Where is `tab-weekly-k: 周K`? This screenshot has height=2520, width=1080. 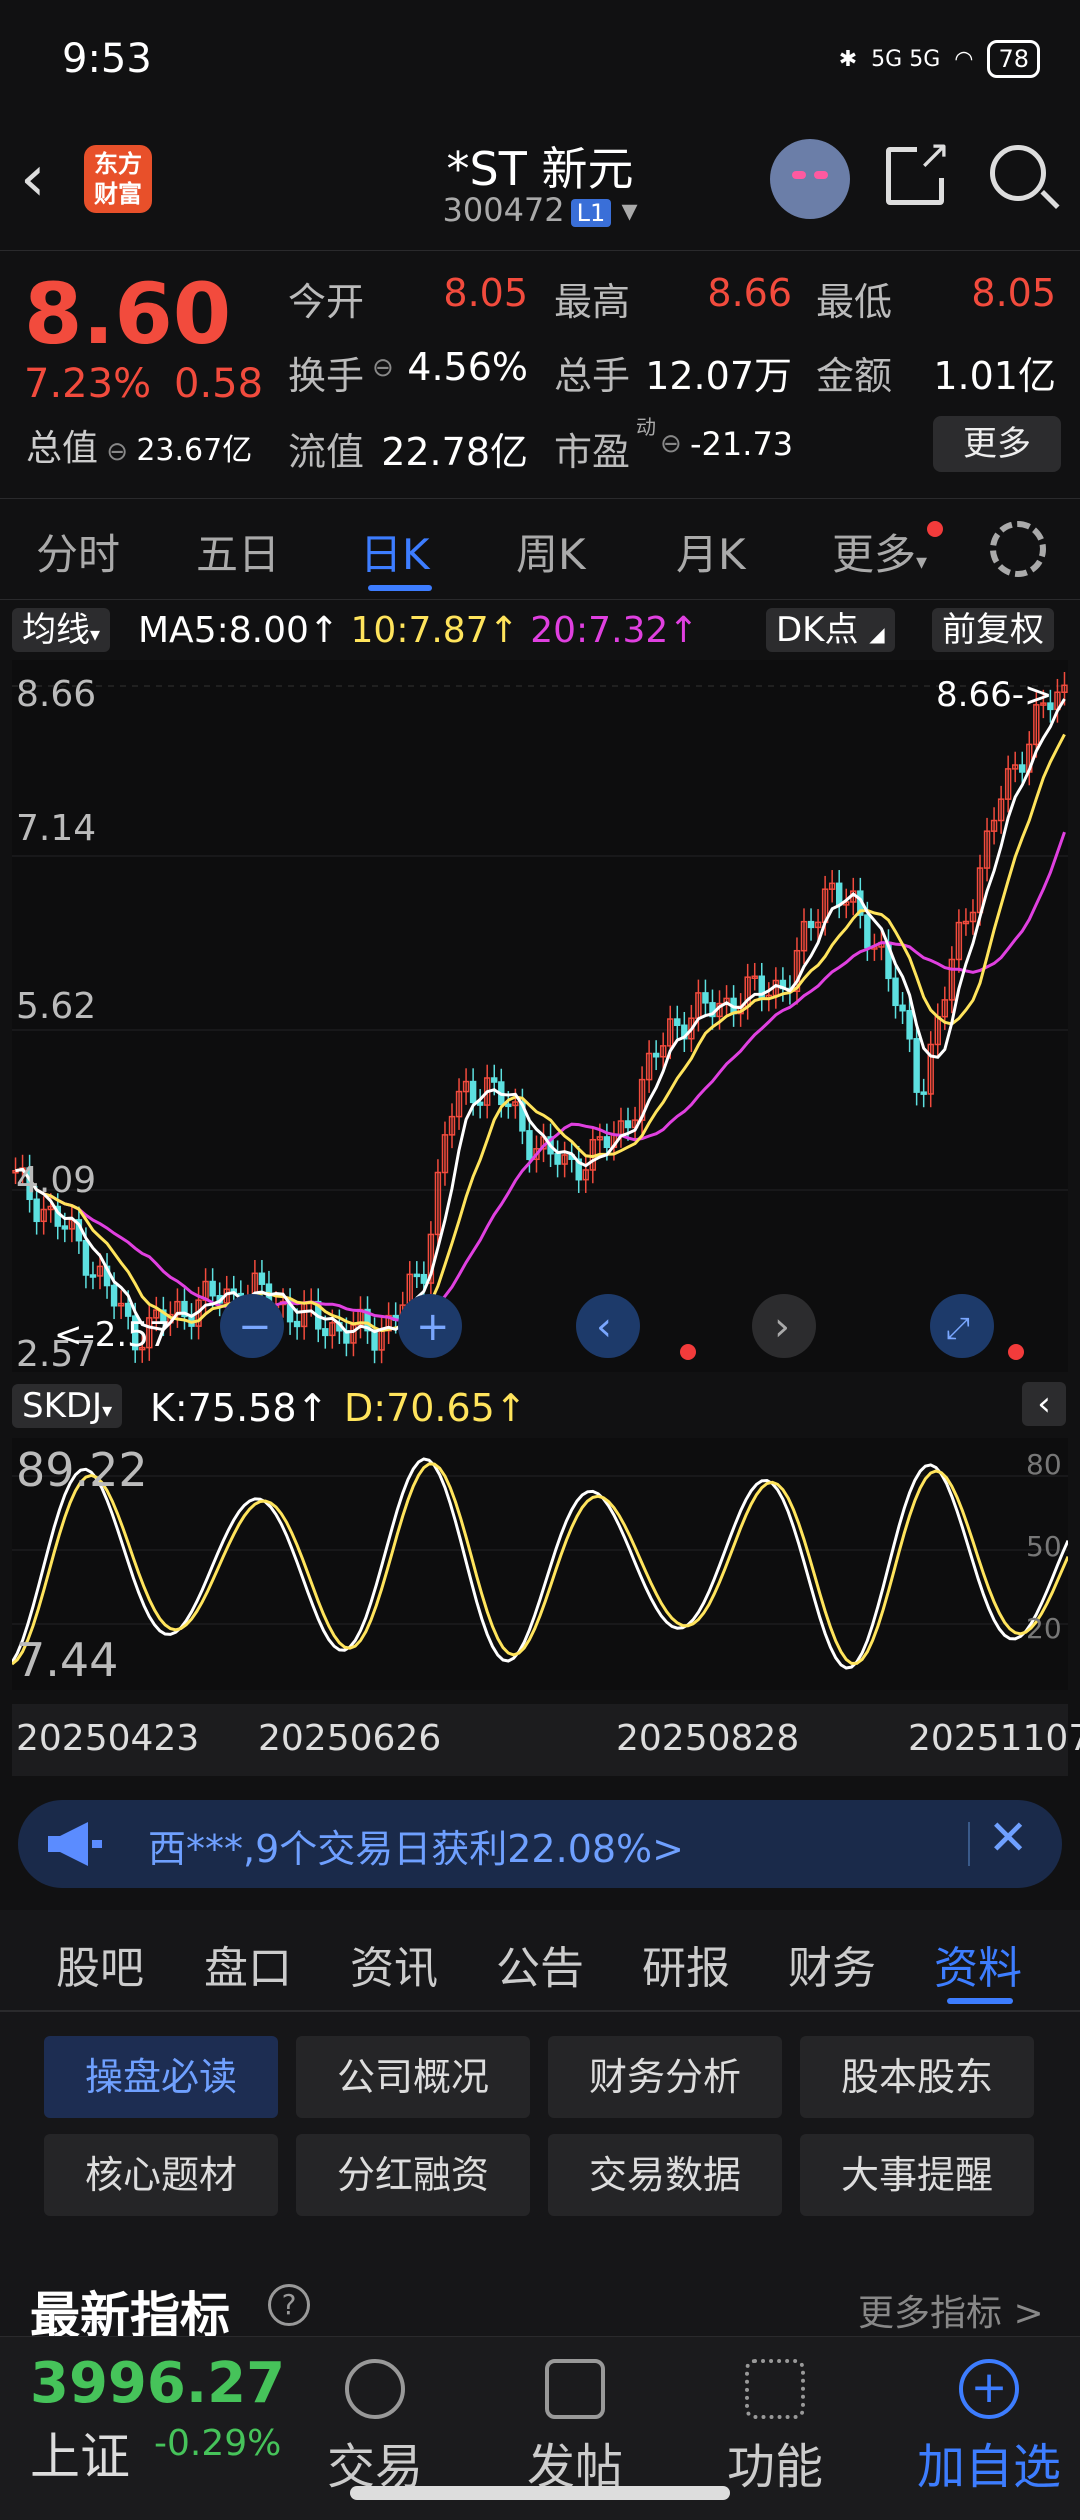
tab-weekly-k: 周K is located at coordinates (551, 551).